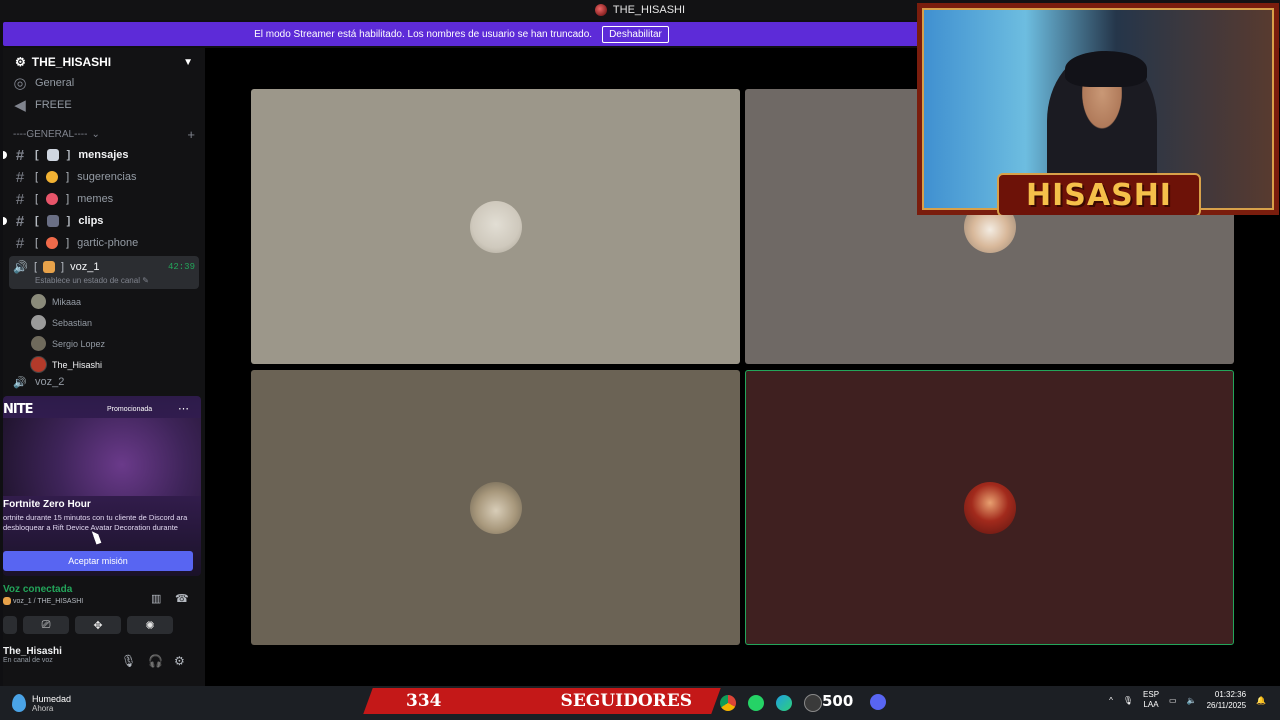 The image size is (1280, 720). Describe the element at coordinates (20, 62) in the screenshot. I see `server-icon: ⚙` at that location.